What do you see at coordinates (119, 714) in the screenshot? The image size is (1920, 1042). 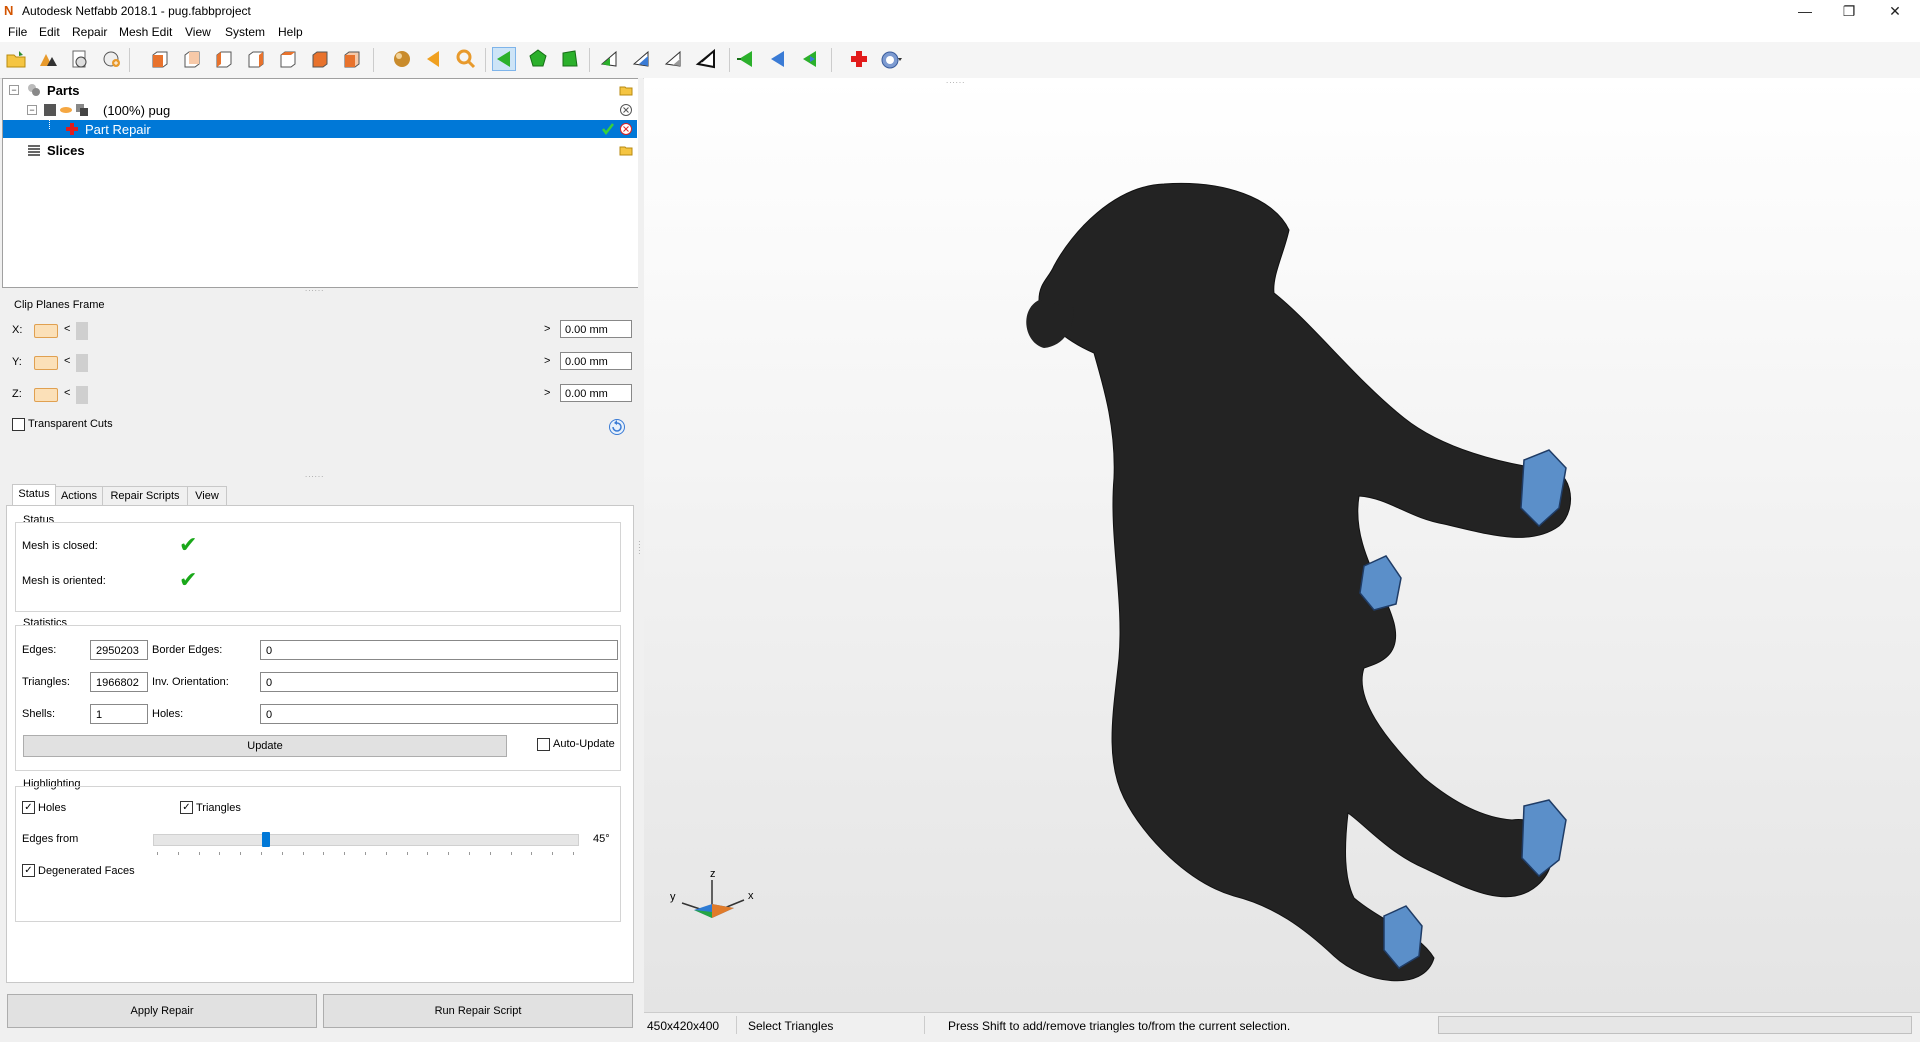 I see `shells-field: 1` at bounding box center [119, 714].